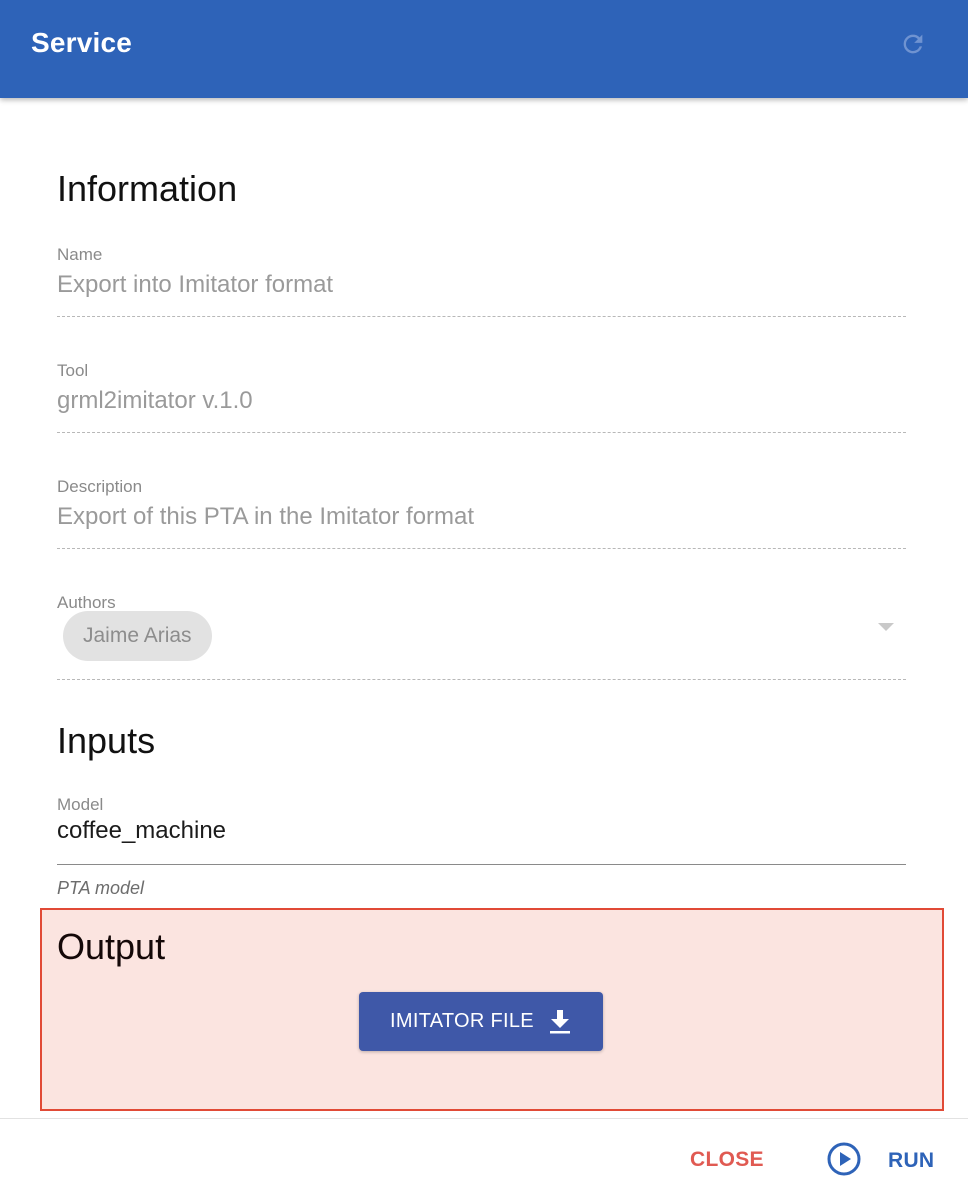  I want to click on model-field: Model coffee_machine, so click(481, 832).